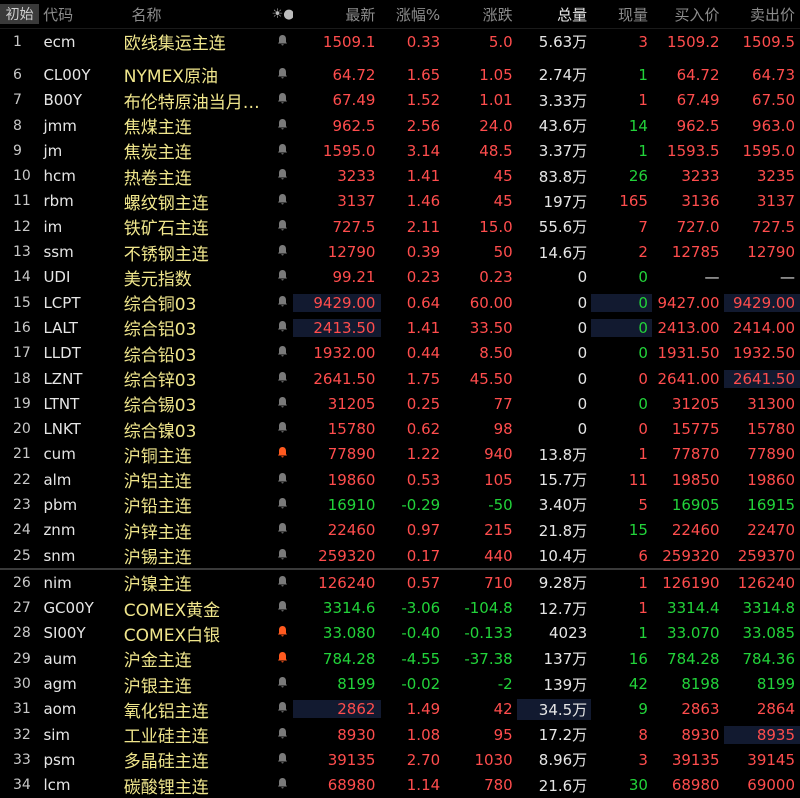 Image resolution: width=800 pixels, height=798 pixels. What do you see at coordinates (400, 734) in the screenshot?
I see `table-row: 32 sim 工业硅主连 8930 1.08 95 17.2万 8 8930 8935` at bounding box center [400, 734].